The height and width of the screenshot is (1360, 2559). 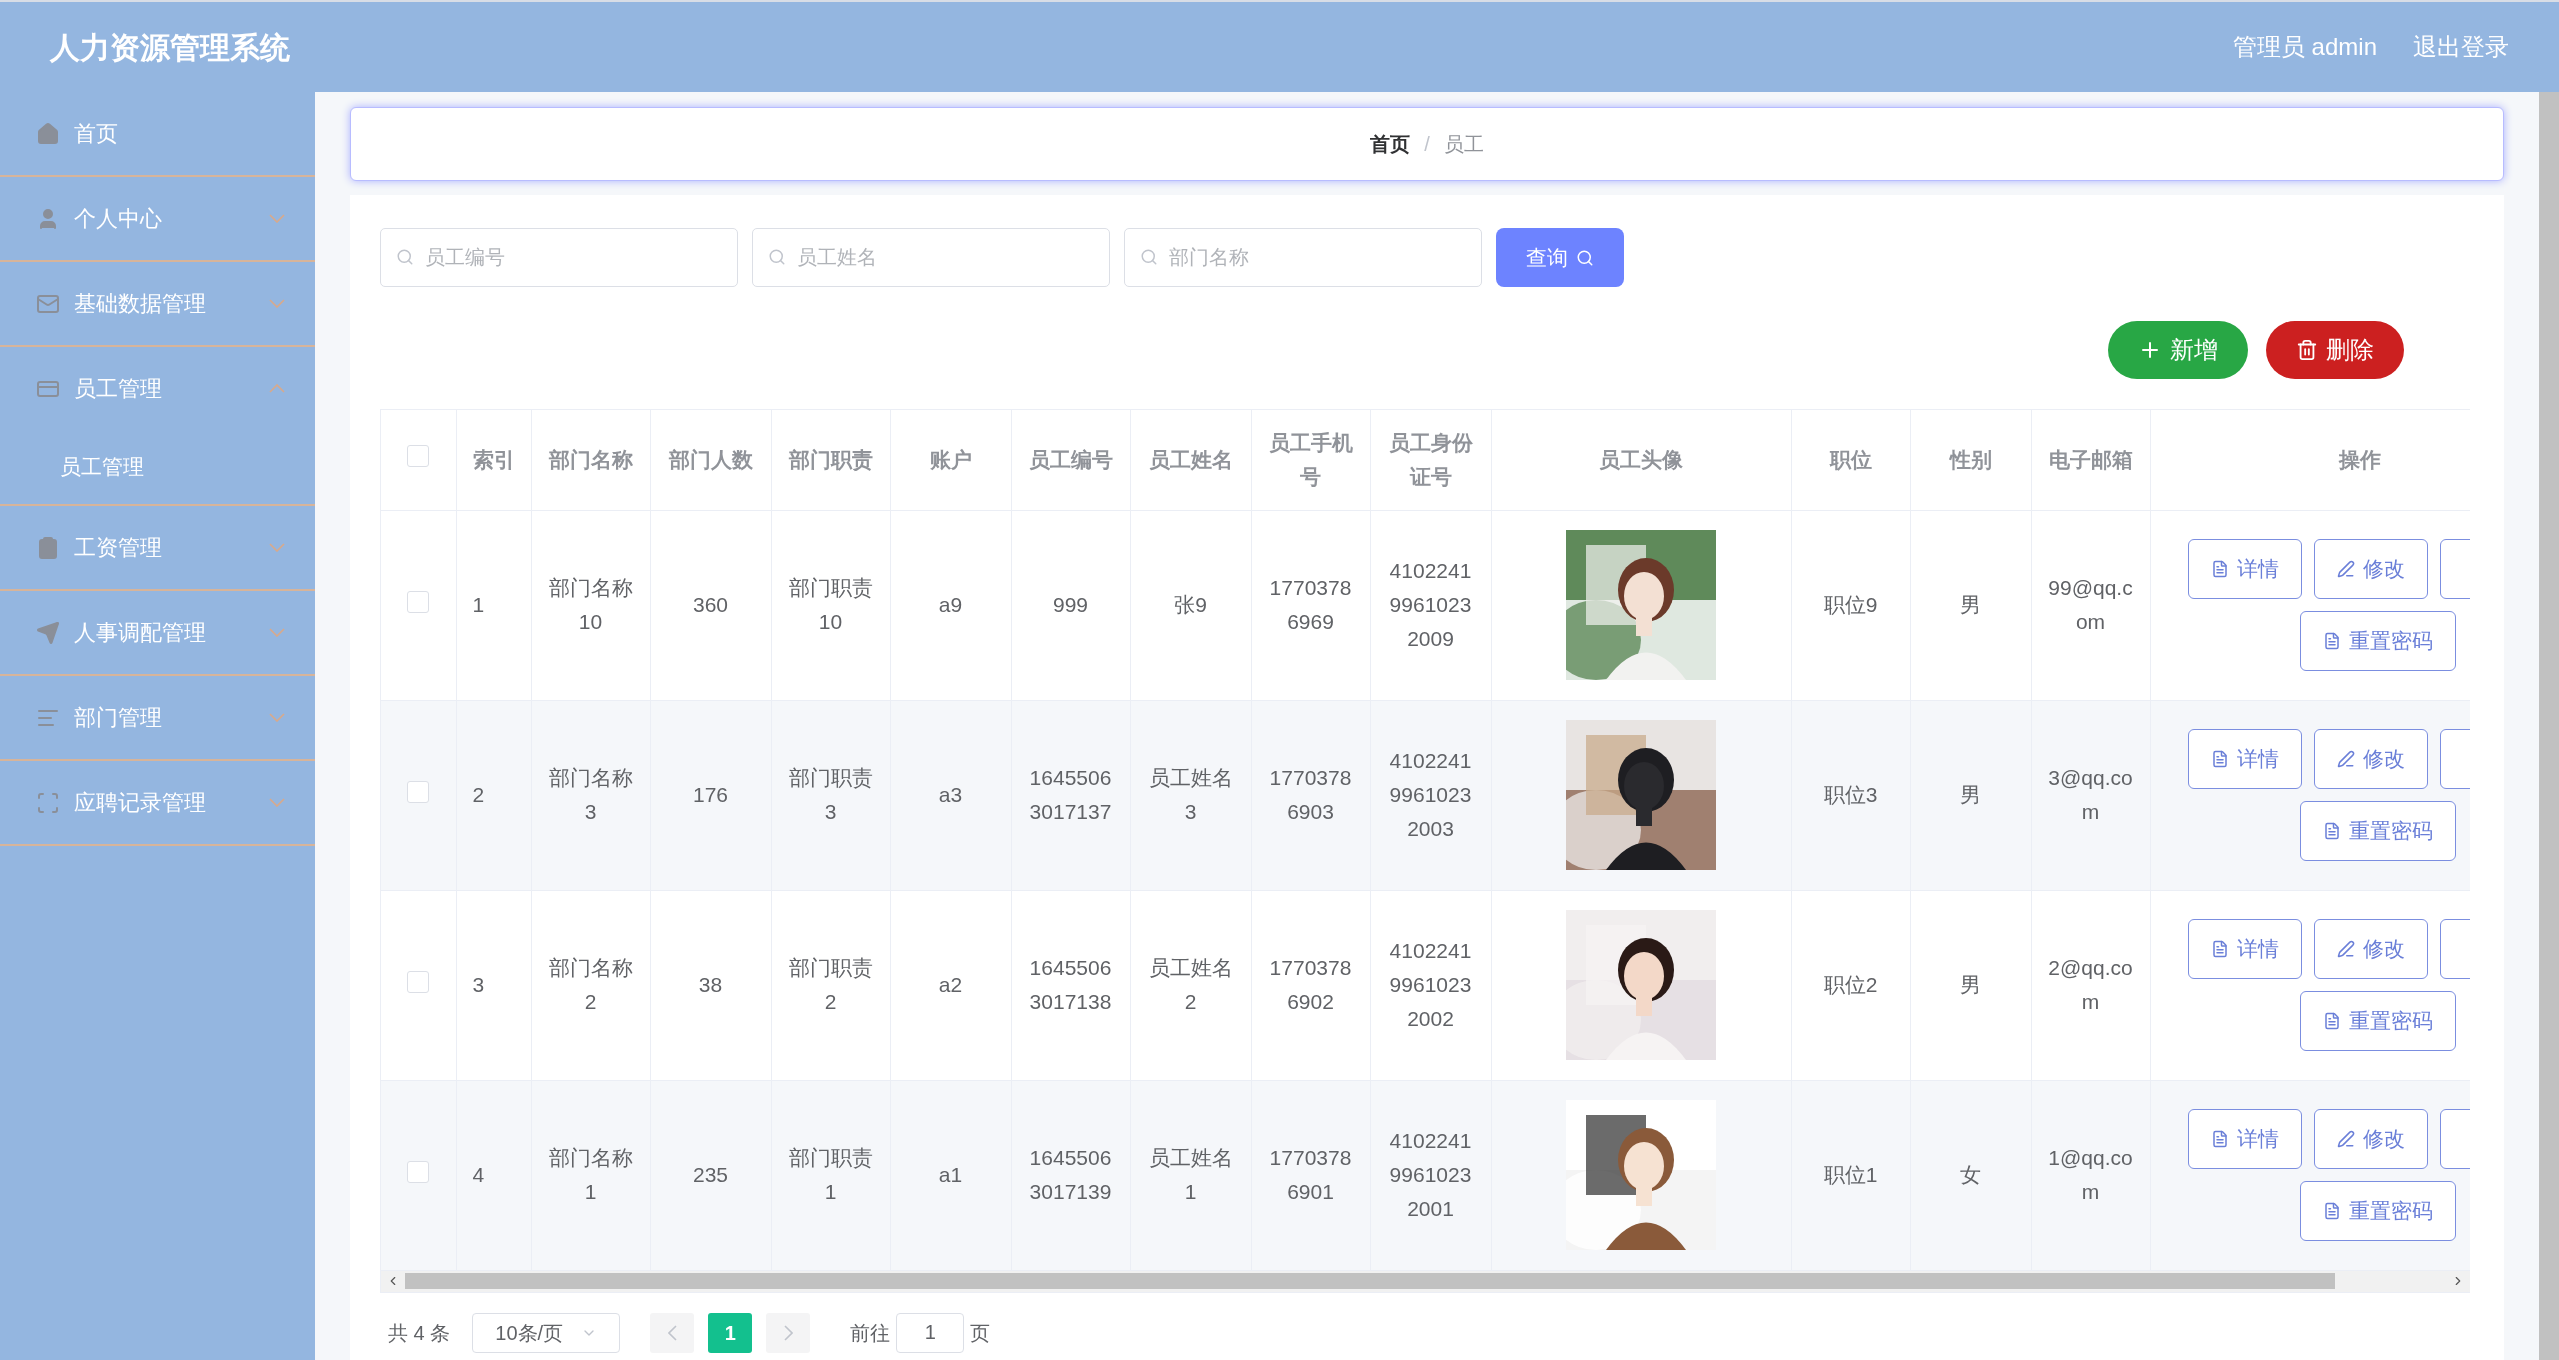 I want to click on column-header: 电子邮箱, so click(x=2090, y=460).